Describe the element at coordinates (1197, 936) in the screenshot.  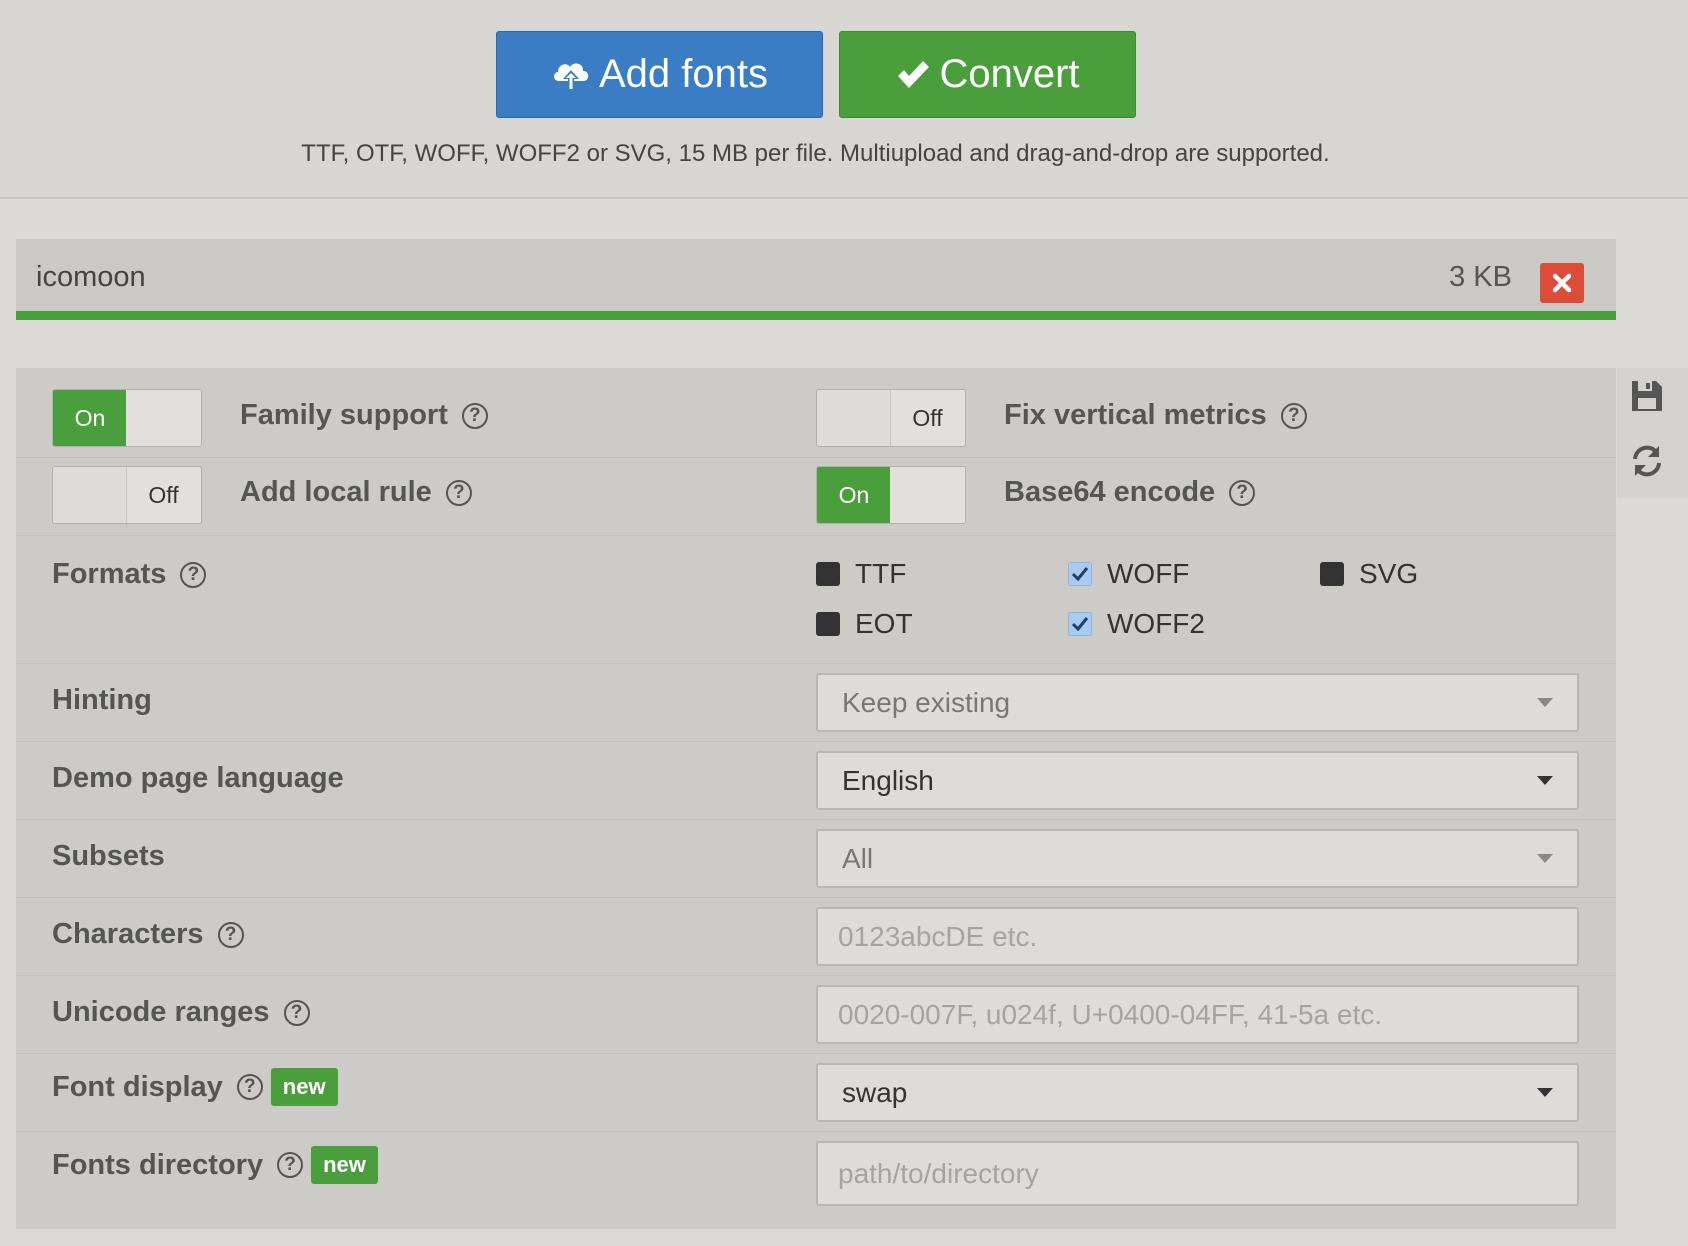
I see `characters-input` at that location.